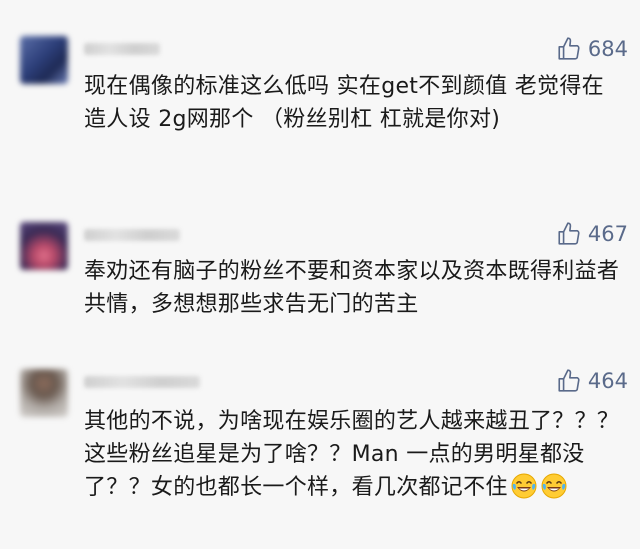 The height and width of the screenshot is (549, 640). Describe the element at coordinates (607, 381) in the screenshot. I see `like-count: 464` at that location.